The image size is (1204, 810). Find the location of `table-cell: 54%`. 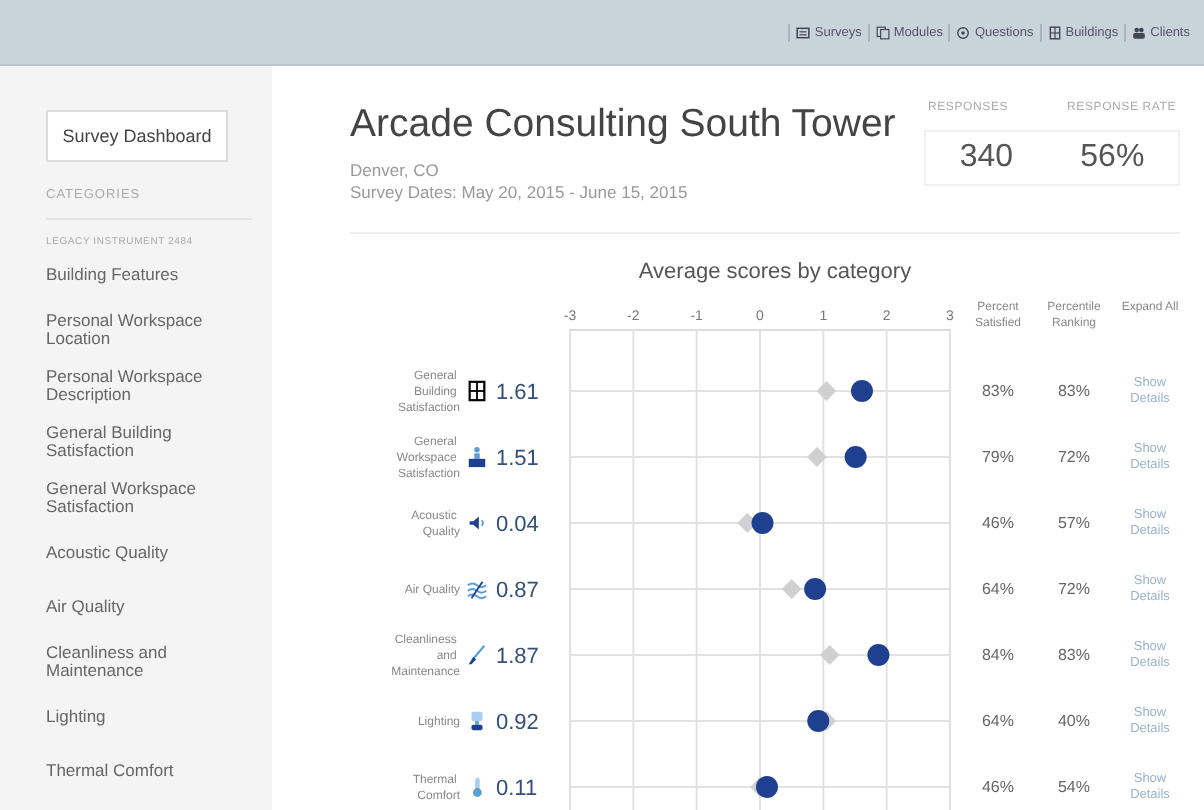

table-cell: 54% is located at coordinates (1073, 787).